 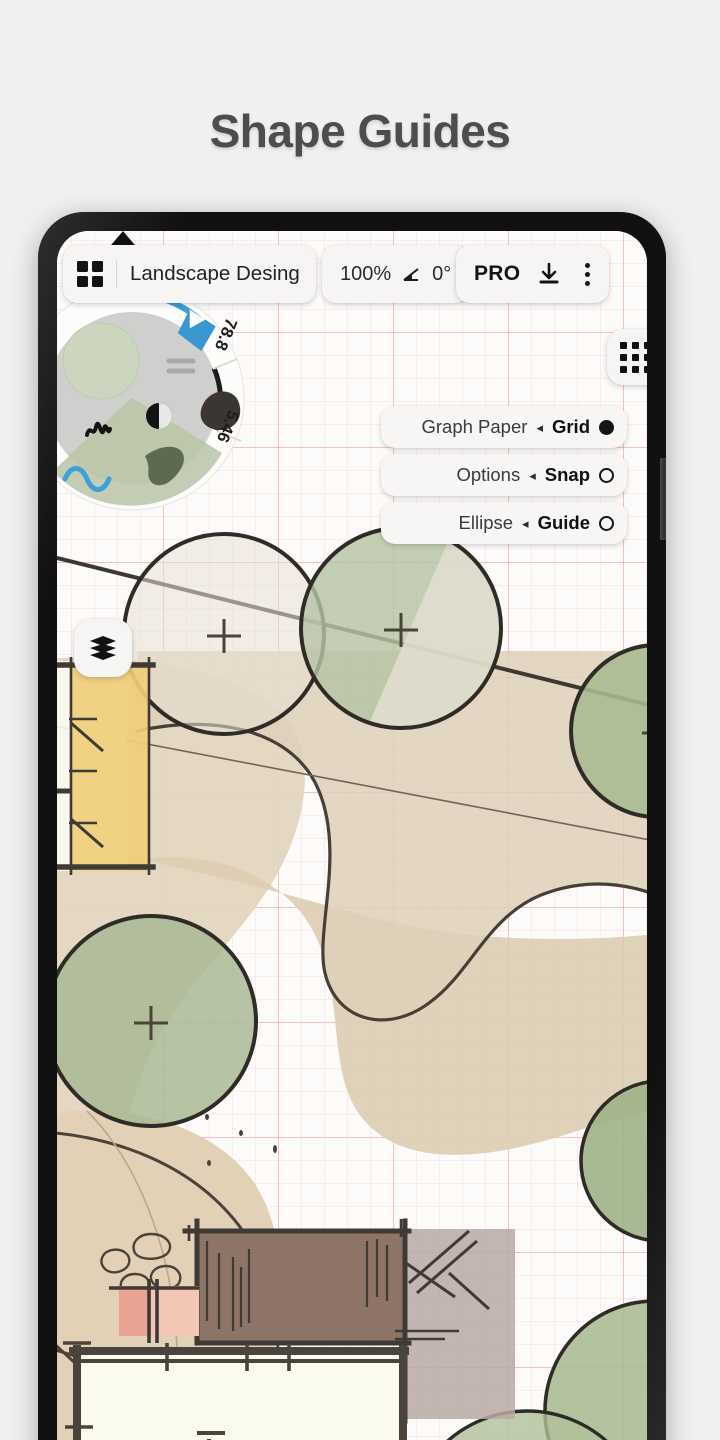 I want to click on document-toolbar: Landscape Desing, so click(x=189, y=274).